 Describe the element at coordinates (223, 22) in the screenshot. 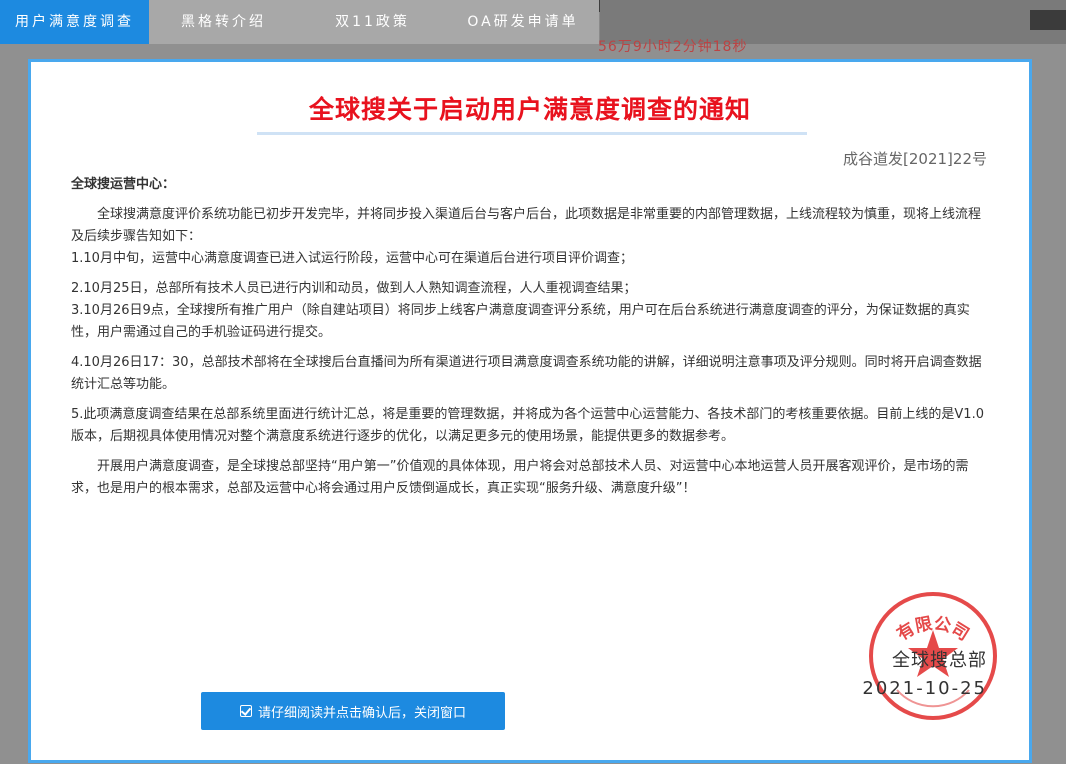

I see `tab-referral: 黑格转介绍` at that location.